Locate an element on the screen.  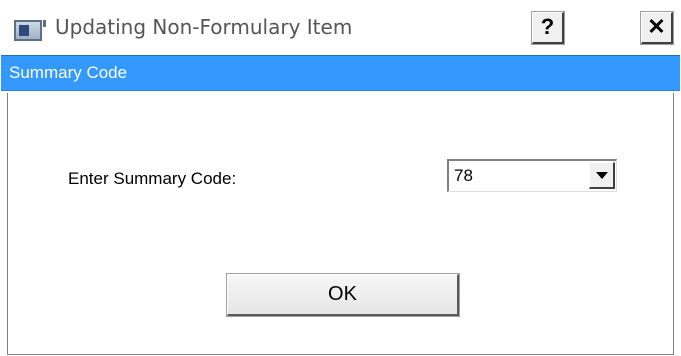
window-title: Updating Non-Formulary Item is located at coordinates (204, 27).